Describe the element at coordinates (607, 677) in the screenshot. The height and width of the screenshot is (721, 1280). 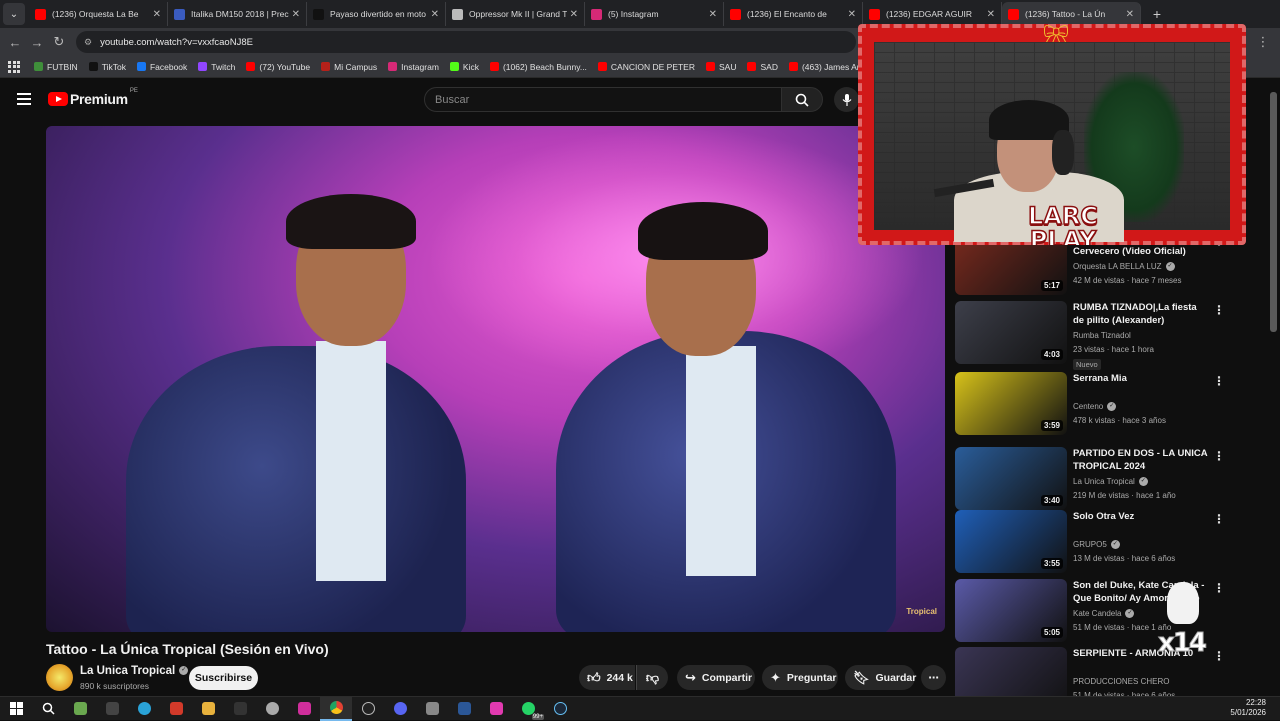
I see `like-button: 👍︎ 244 k` at that location.